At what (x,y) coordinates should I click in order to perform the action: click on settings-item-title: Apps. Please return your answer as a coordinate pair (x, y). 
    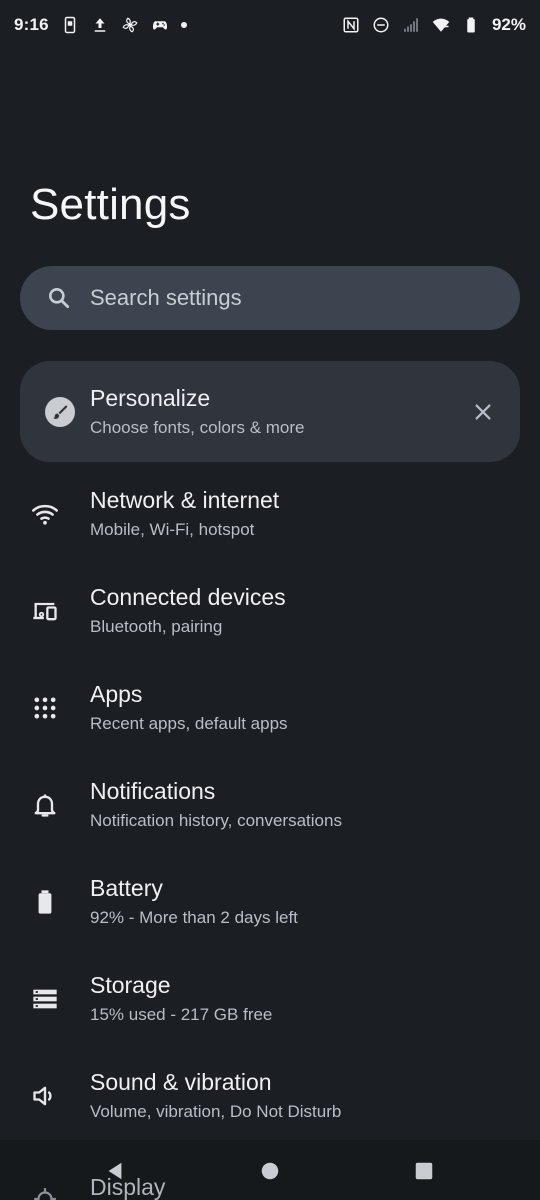
    Looking at the image, I should click on (116, 694).